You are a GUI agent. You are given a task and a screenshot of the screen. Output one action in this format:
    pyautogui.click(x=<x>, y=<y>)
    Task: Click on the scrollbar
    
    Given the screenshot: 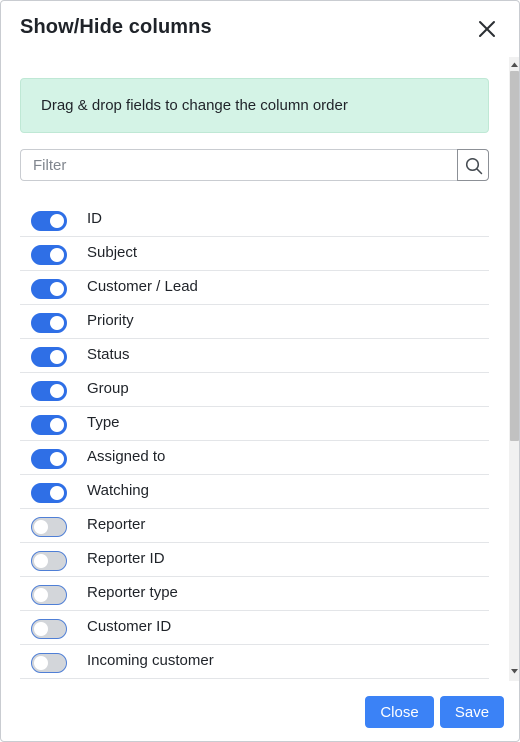 What is the action you would take?
    pyautogui.click(x=514, y=369)
    